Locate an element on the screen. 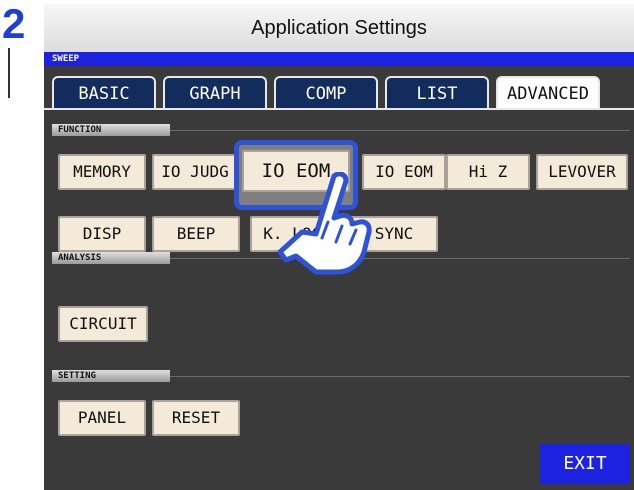 This screenshot has height=490, width=634. step-number: 2 is located at coordinates (14, 23).